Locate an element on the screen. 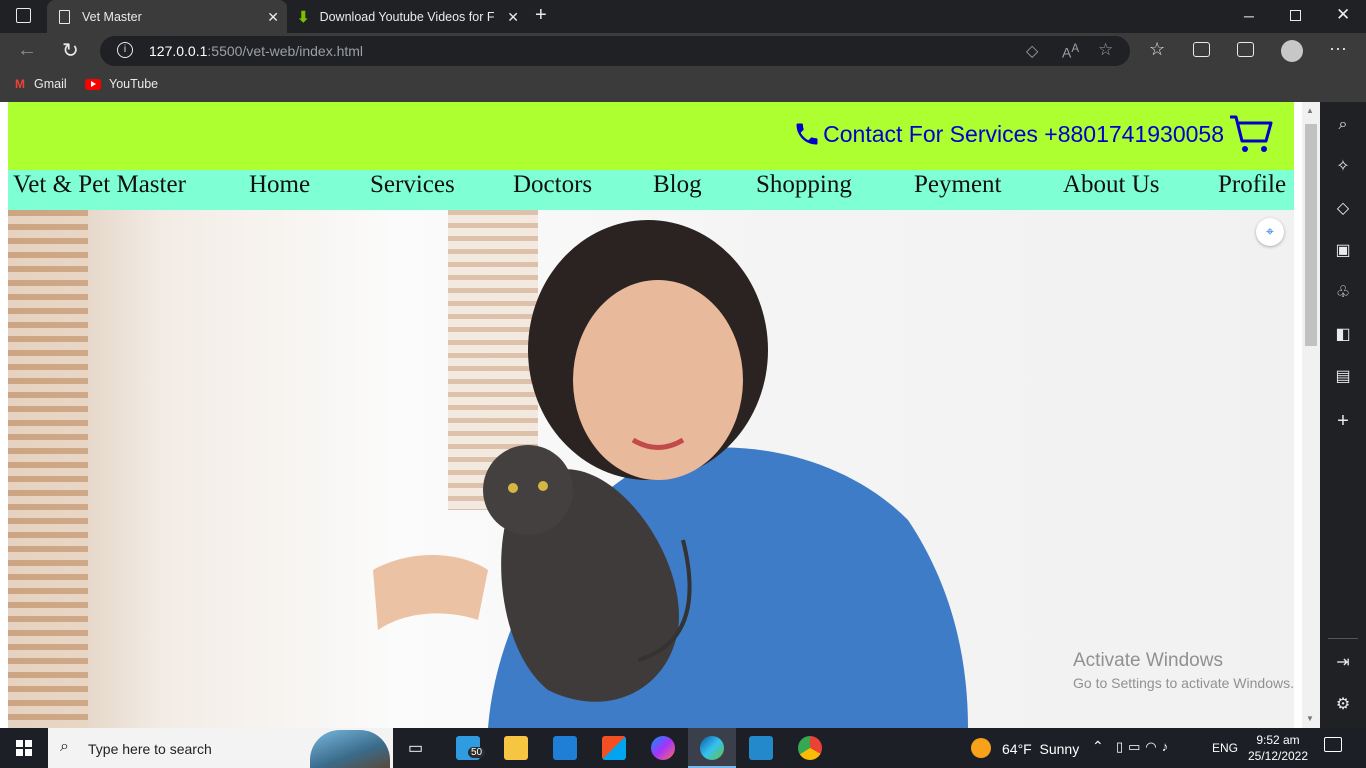 Image resolution: width=1366 pixels, height=768 pixels. bookmark-youtube: YouTube is located at coordinates (121, 84).